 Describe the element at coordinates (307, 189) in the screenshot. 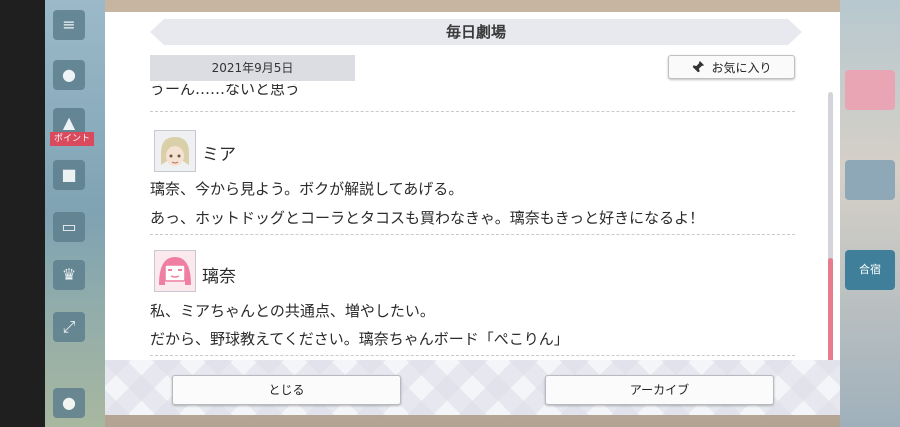

I see `dialogue-line: 璃奈、今から見よう。ボクが解説してあげる。` at that location.